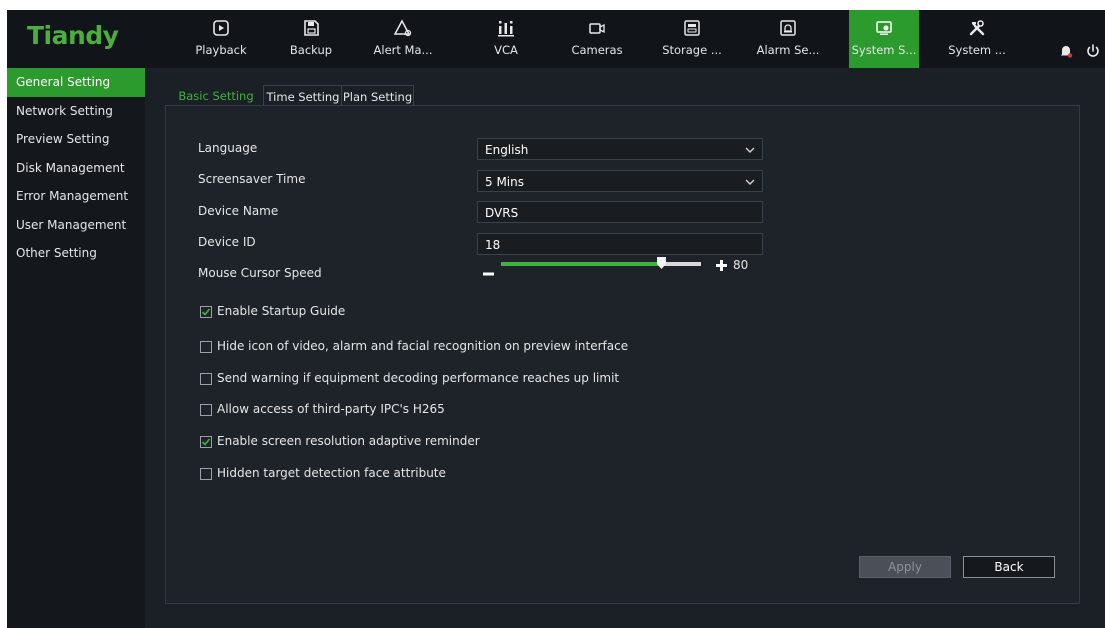 The image size is (1105, 628). Describe the element at coordinates (76, 82) in the screenshot. I see `sidebar-item-general-setting: General Setting` at that location.